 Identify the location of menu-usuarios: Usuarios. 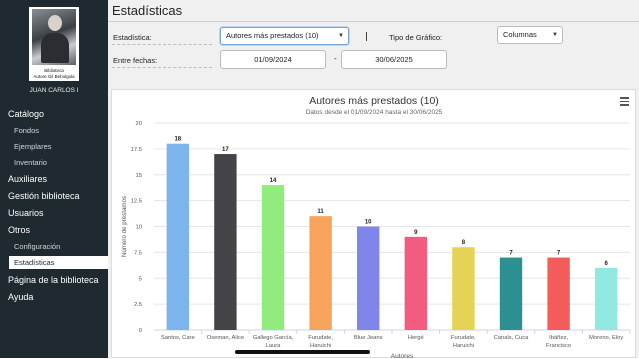
(26, 213).